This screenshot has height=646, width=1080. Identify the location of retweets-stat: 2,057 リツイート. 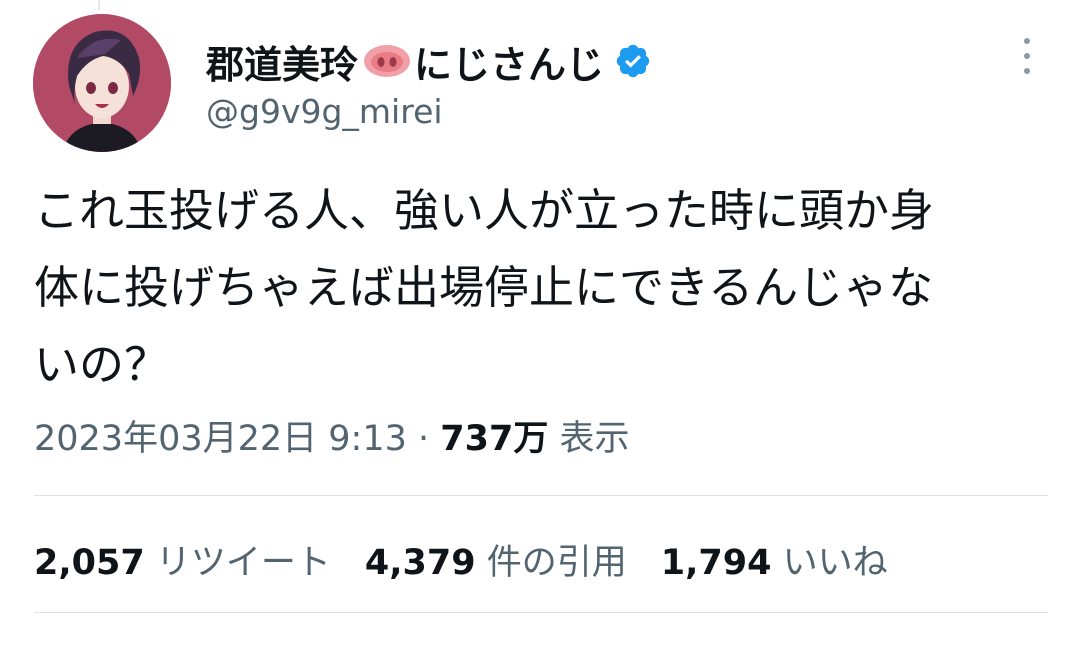
(182, 563).